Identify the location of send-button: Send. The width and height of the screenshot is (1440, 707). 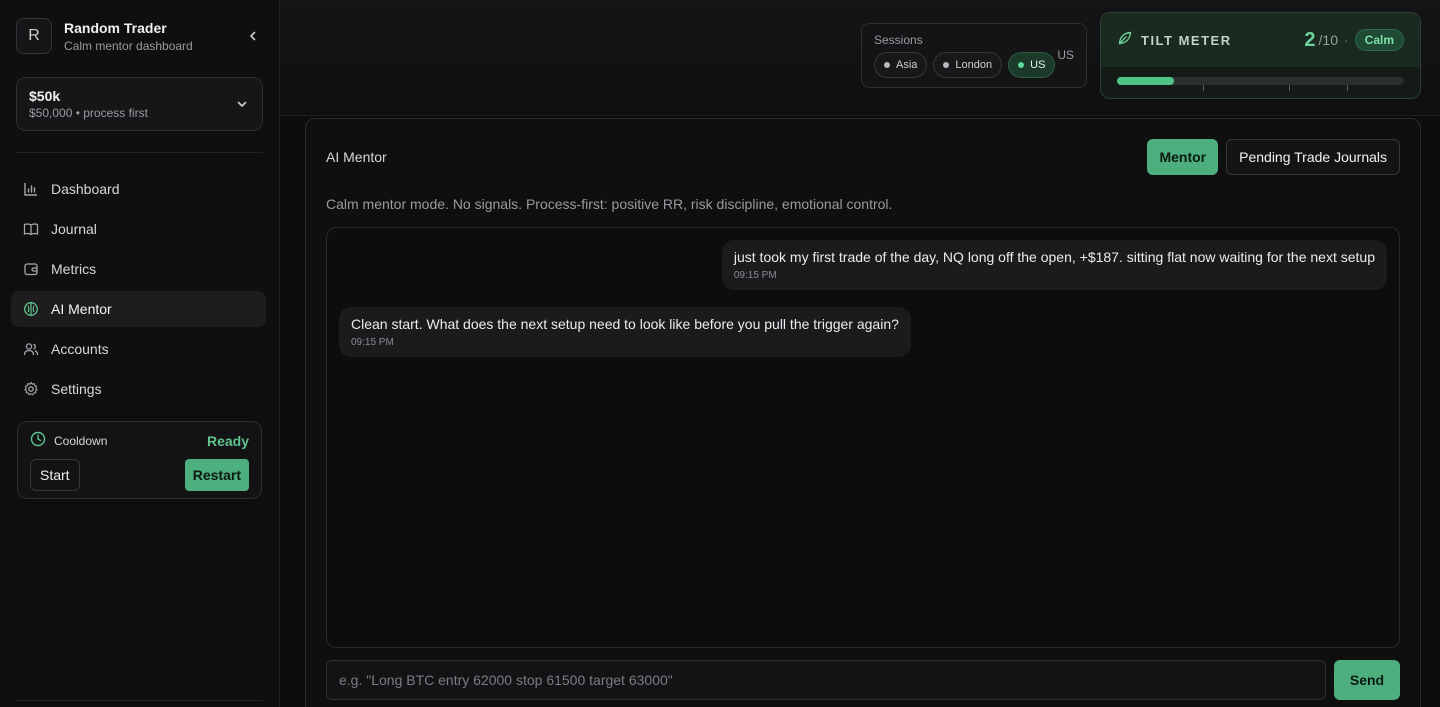
(1367, 680).